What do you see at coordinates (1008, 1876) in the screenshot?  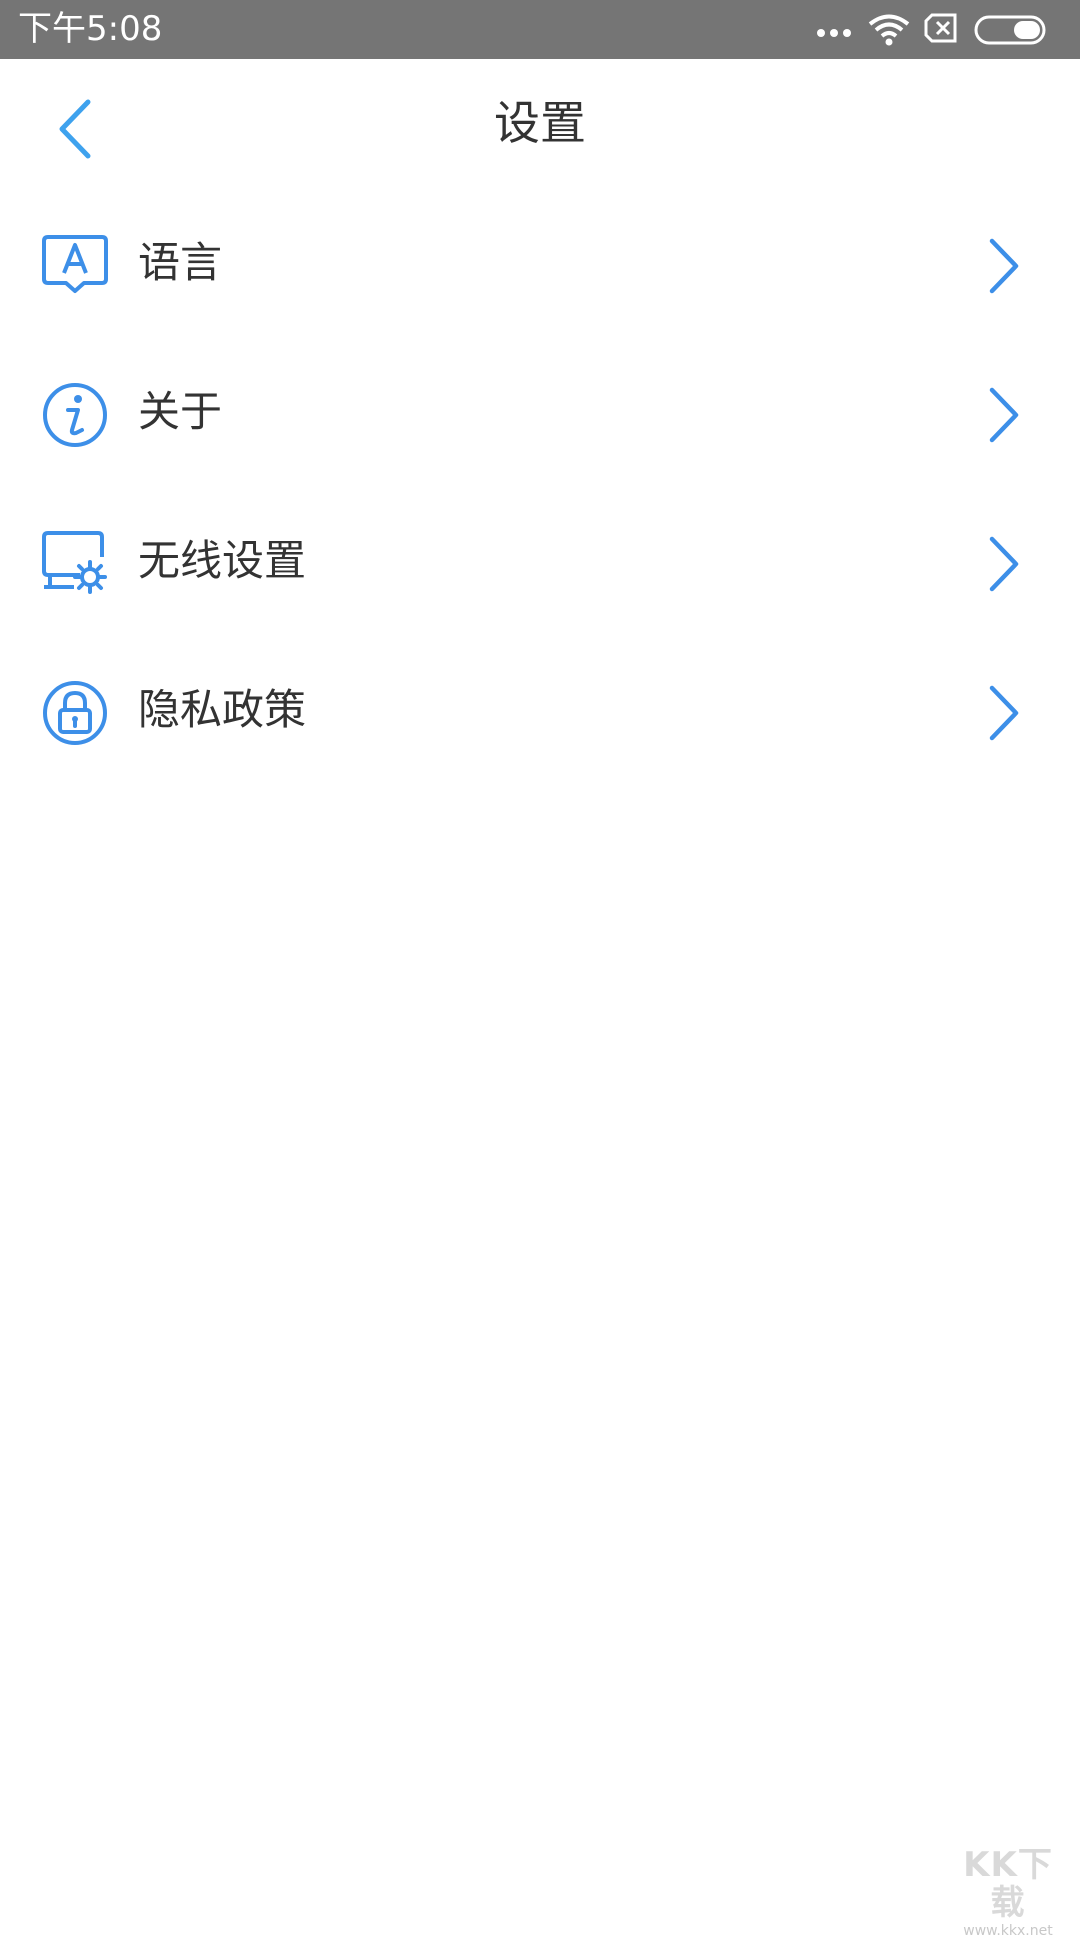 I see `watermark: KK下载 www.kkx.net` at bounding box center [1008, 1876].